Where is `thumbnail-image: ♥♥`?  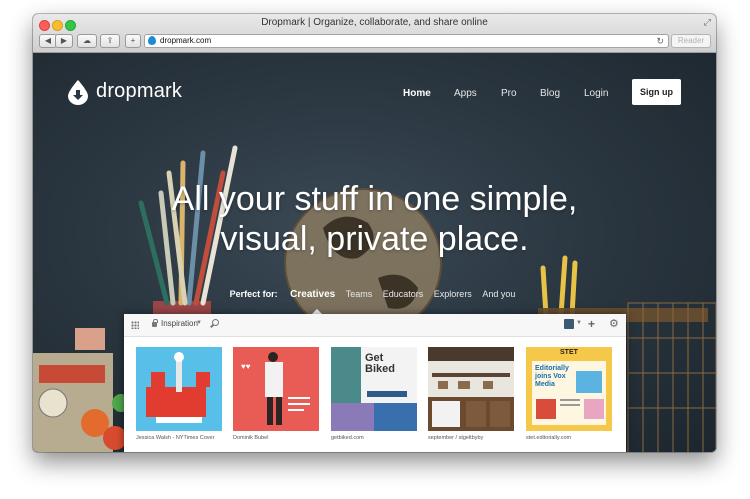 thumbnail-image: ♥♥ is located at coordinates (276, 389).